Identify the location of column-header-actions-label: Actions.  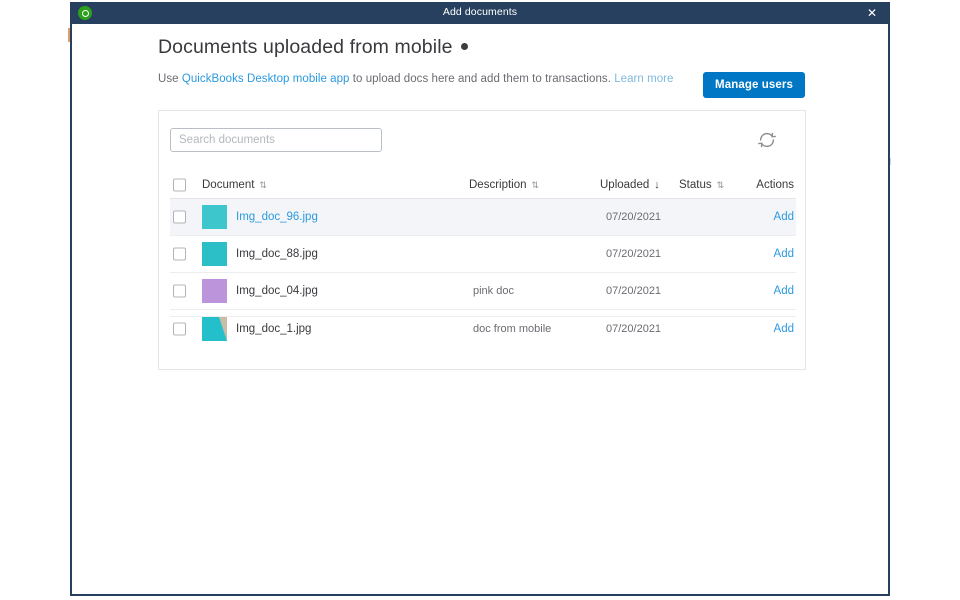
(775, 184).